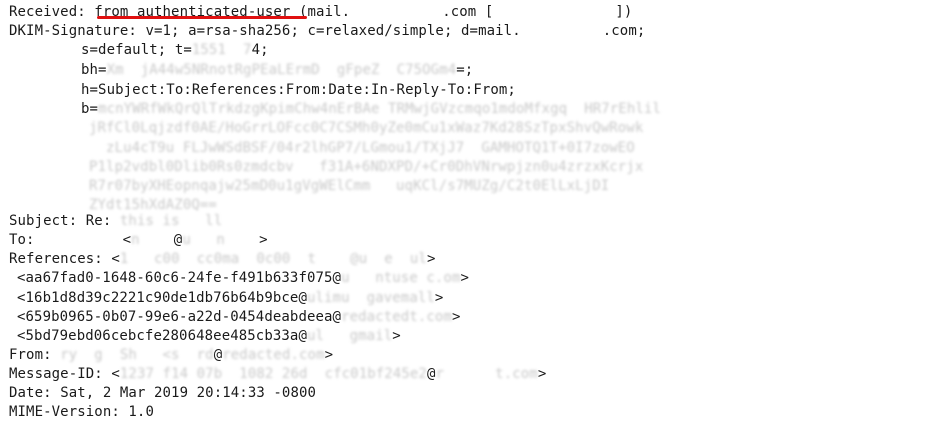 The height and width of the screenshot is (422, 933). What do you see at coordinates (152, 240) in the screenshot?
I see `blurred-address: n` at bounding box center [152, 240].